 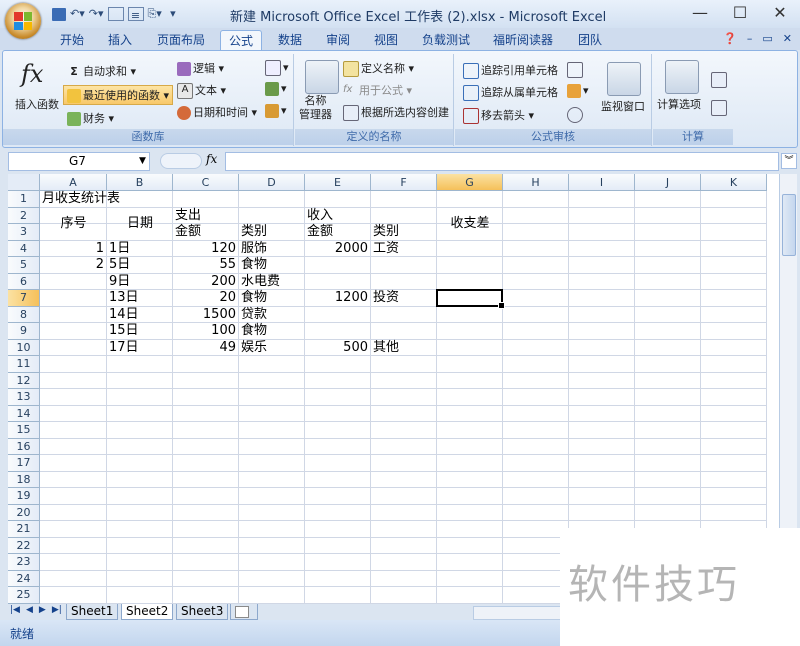 What do you see at coordinates (188, 232) in the screenshot?
I see `cell-c3: 金额` at bounding box center [188, 232].